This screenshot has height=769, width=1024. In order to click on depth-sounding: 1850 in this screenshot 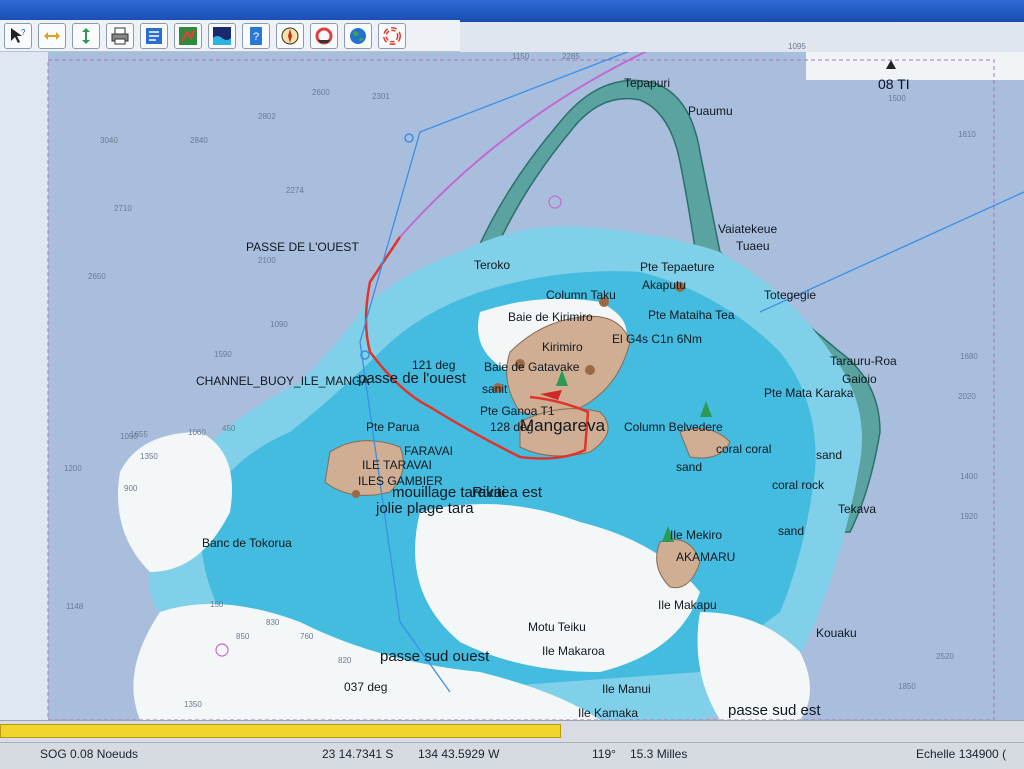, I will do `click(907, 686)`.